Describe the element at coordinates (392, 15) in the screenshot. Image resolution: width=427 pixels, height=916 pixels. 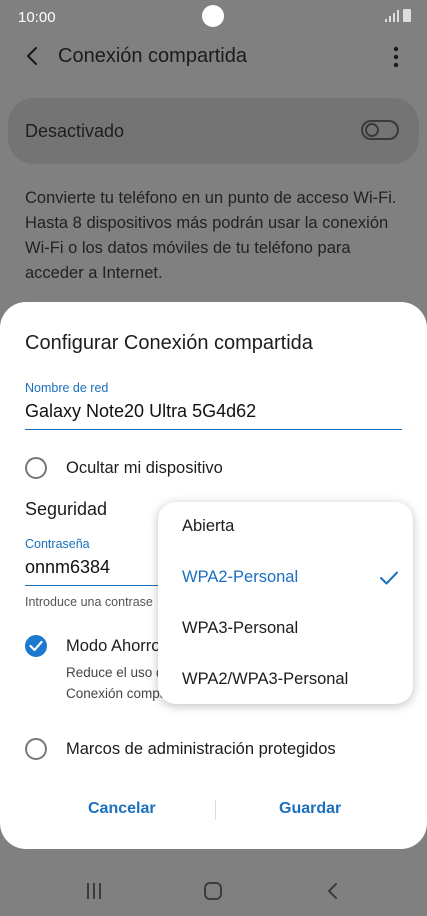
I see `signal-icon` at that location.